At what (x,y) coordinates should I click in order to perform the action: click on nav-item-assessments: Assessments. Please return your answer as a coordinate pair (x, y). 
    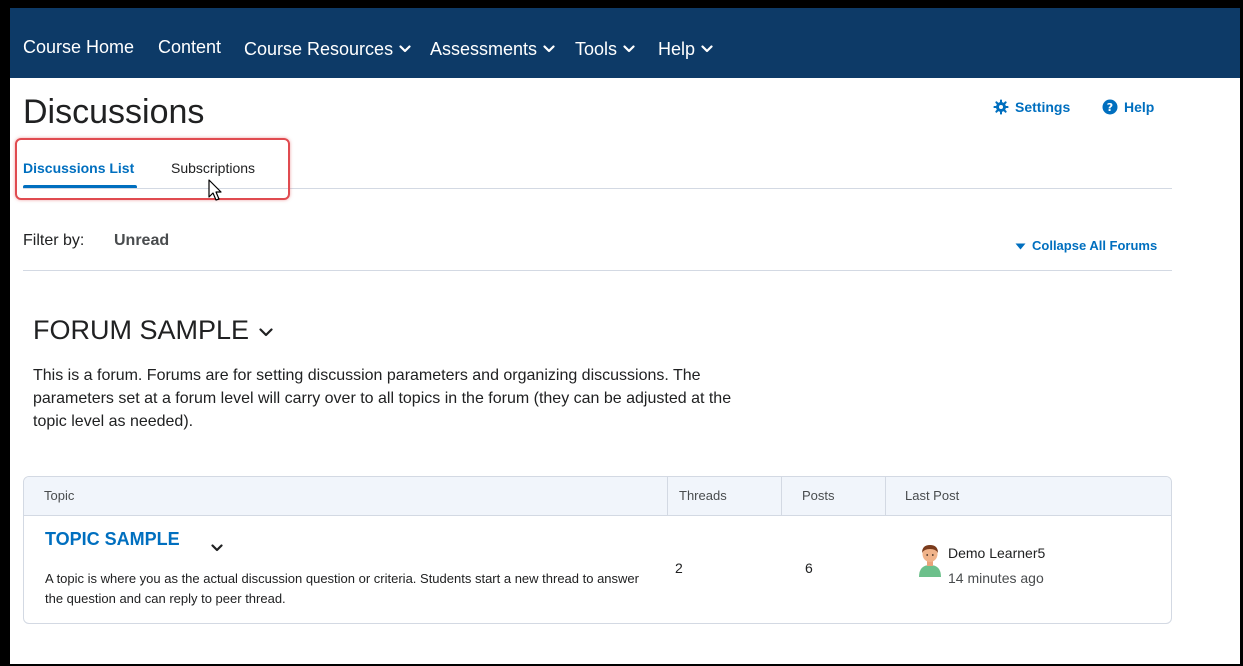
    Looking at the image, I should click on (492, 48).